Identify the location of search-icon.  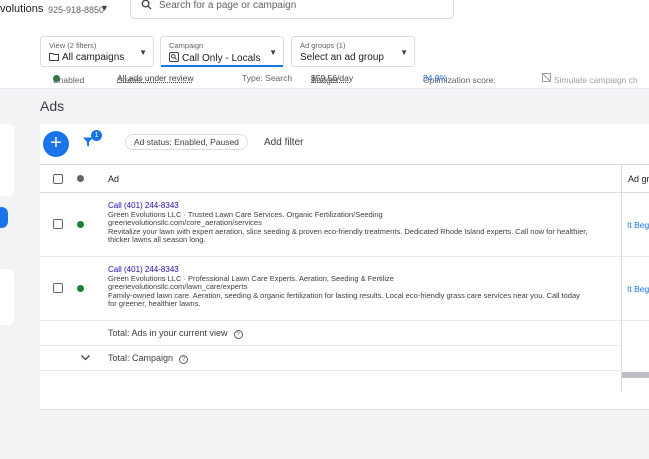
(146, 5).